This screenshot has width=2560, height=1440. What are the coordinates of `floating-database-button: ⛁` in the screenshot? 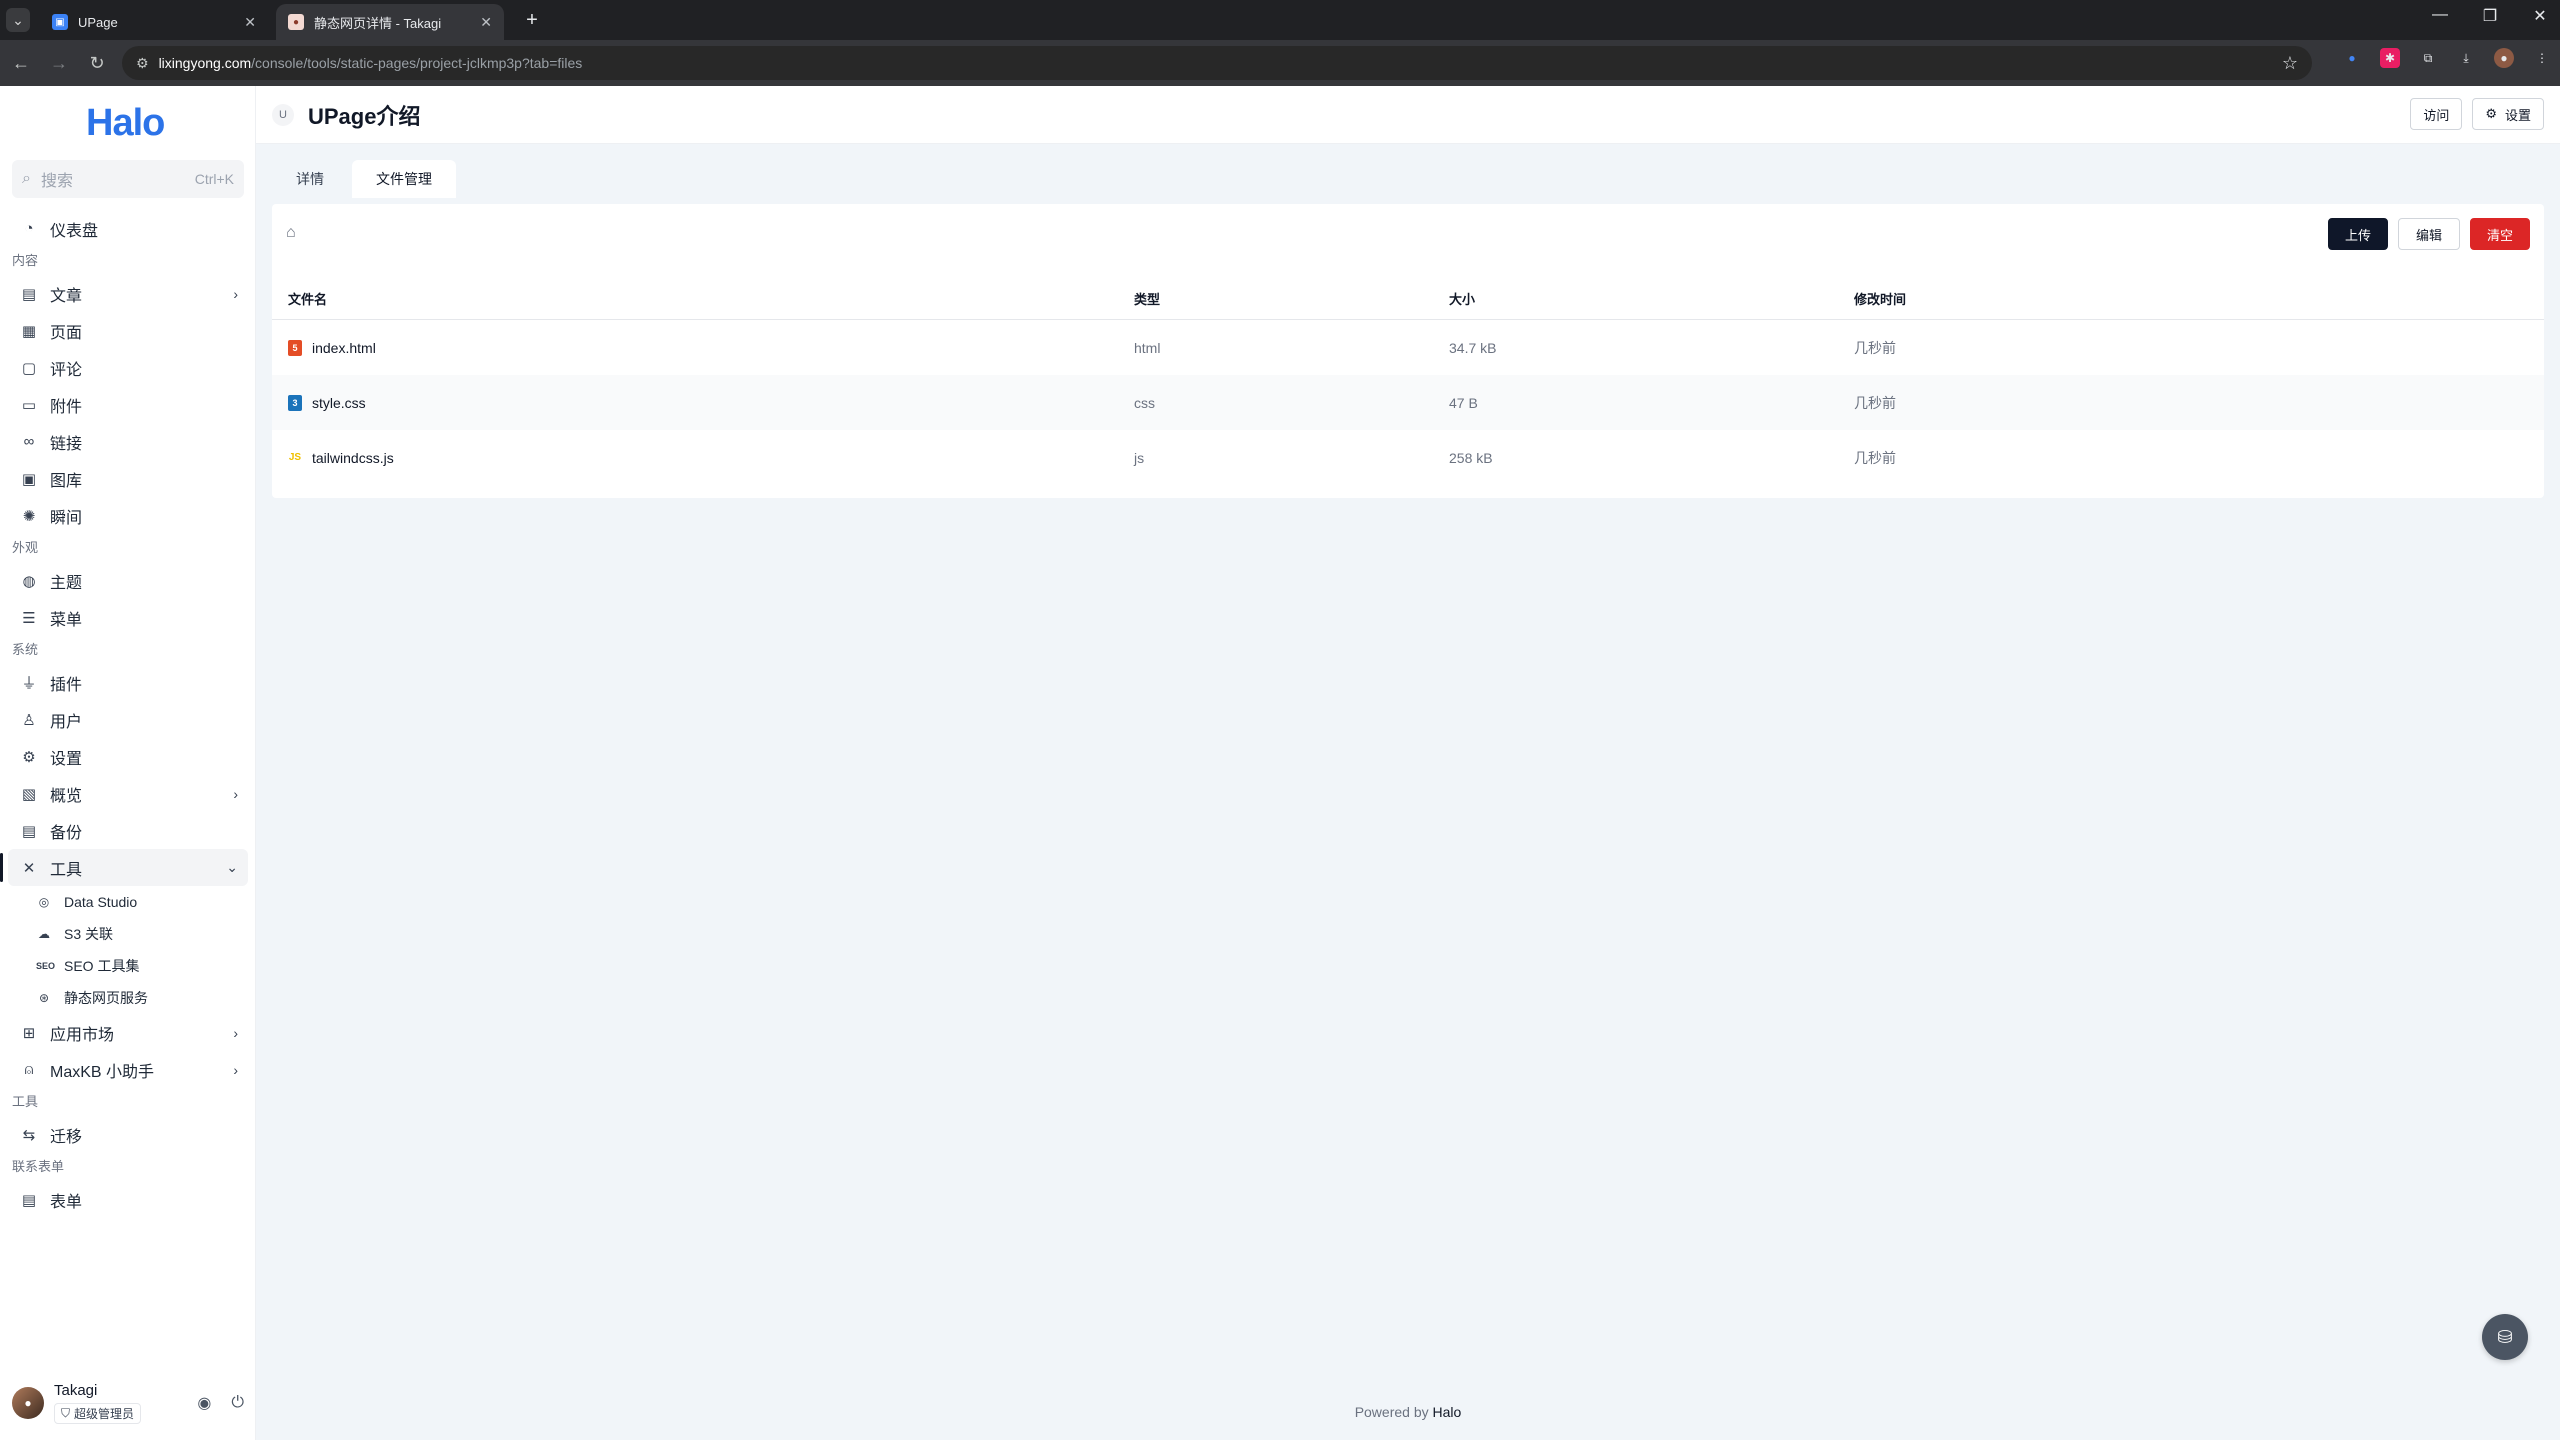 It's located at (2505, 1337).